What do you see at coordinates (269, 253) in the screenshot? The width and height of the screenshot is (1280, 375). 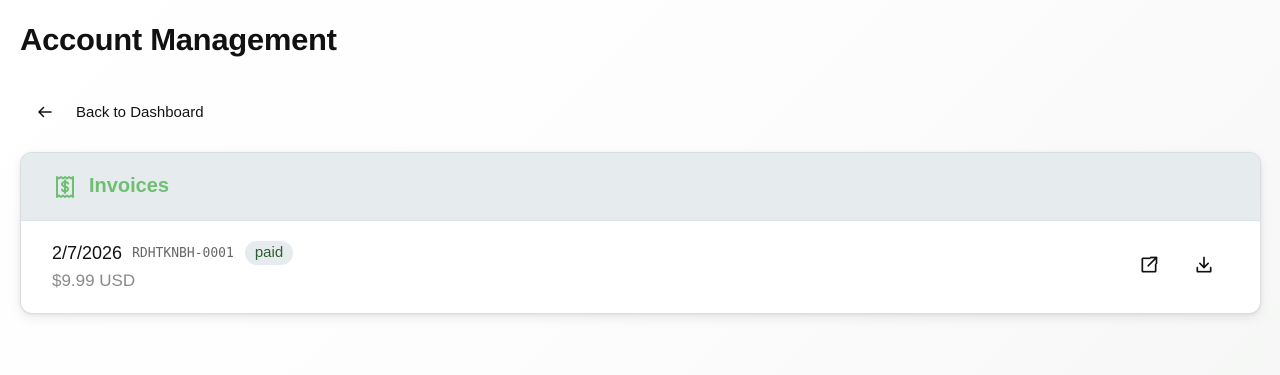 I see `status-badge: paid` at bounding box center [269, 253].